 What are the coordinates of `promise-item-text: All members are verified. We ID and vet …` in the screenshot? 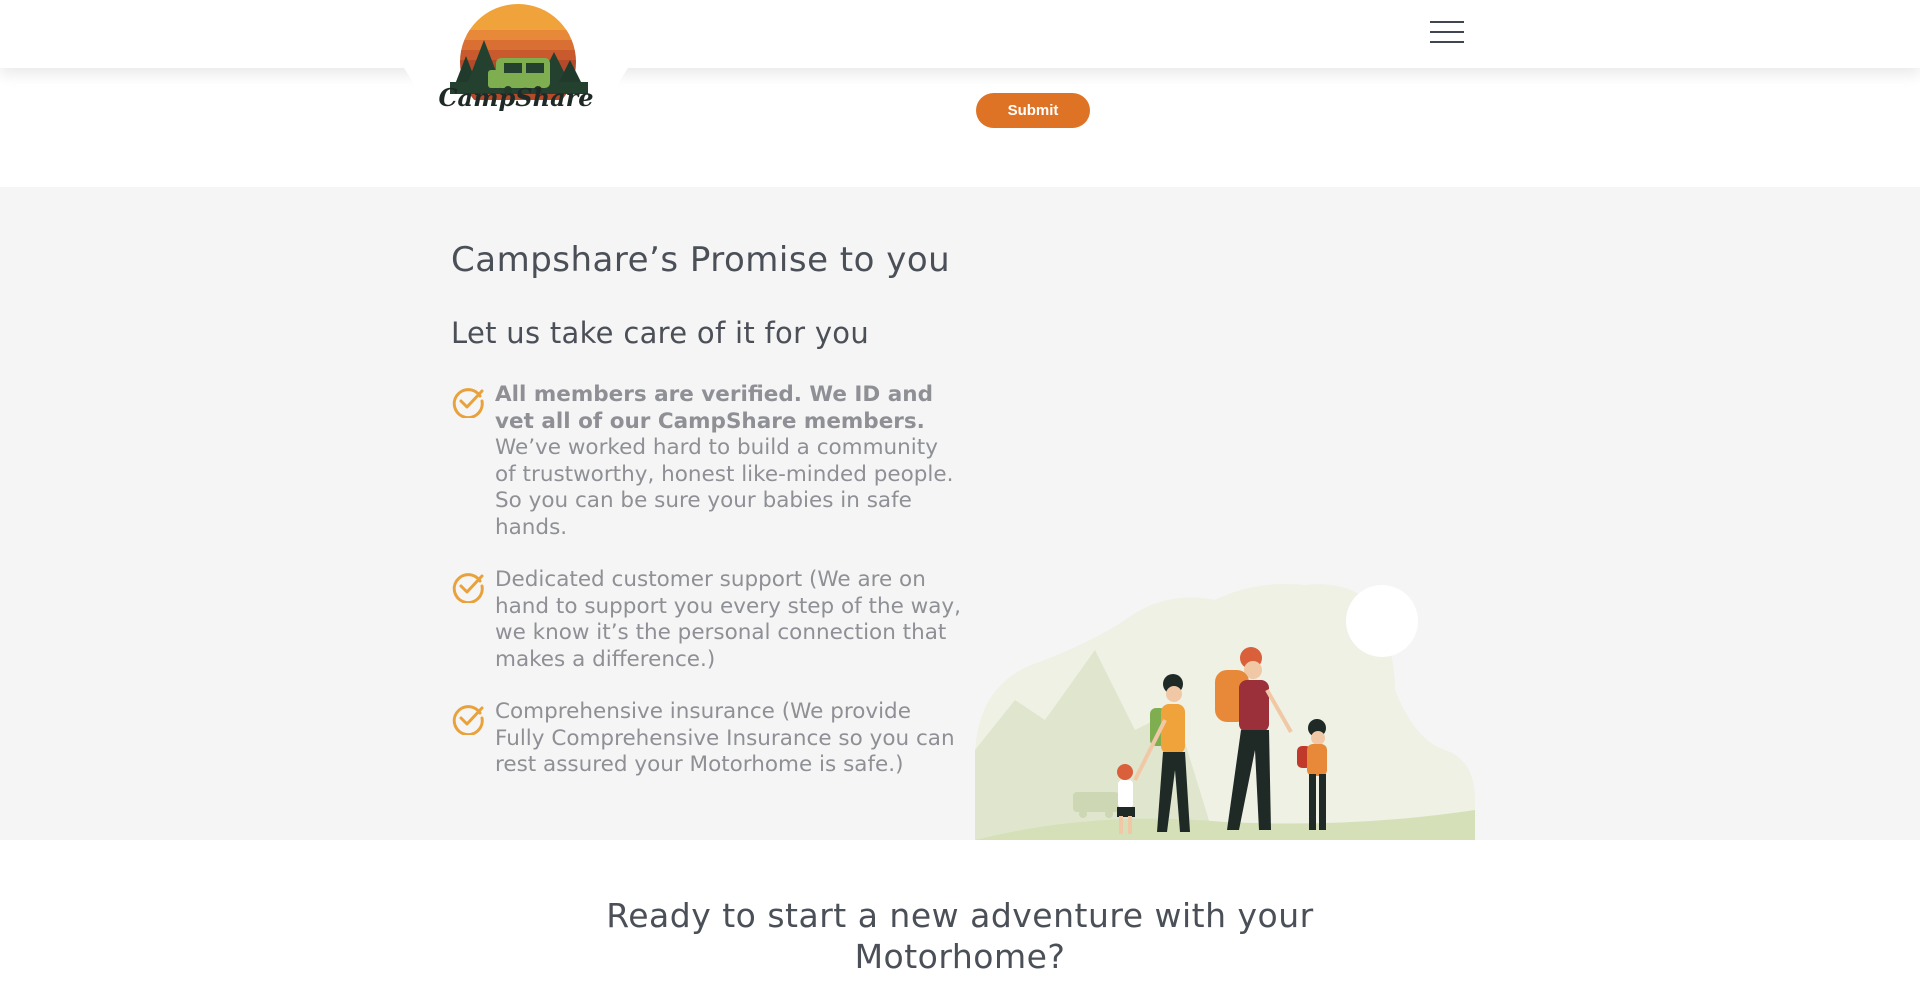 It's located at (724, 461).